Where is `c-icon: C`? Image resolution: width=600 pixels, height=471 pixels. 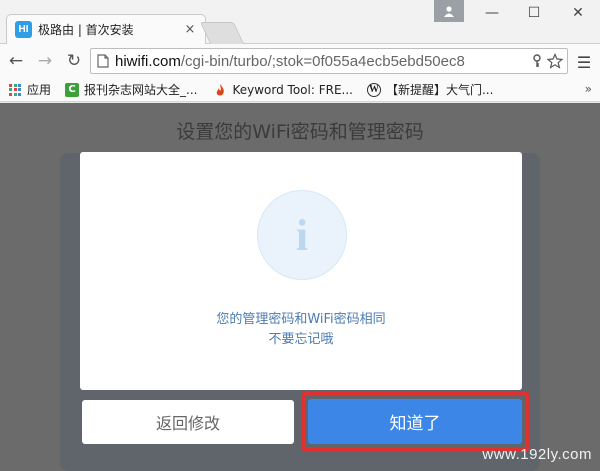
c-icon: C is located at coordinates (72, 89).